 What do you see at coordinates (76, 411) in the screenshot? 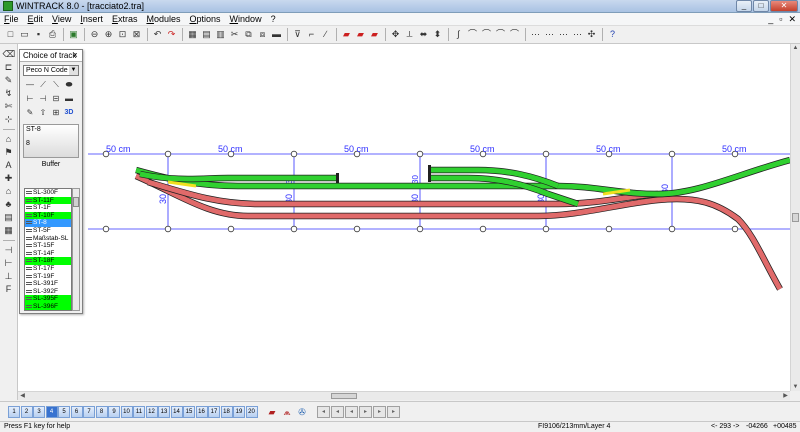
I see `layer-button: 6` at bounding box center [76, 411].